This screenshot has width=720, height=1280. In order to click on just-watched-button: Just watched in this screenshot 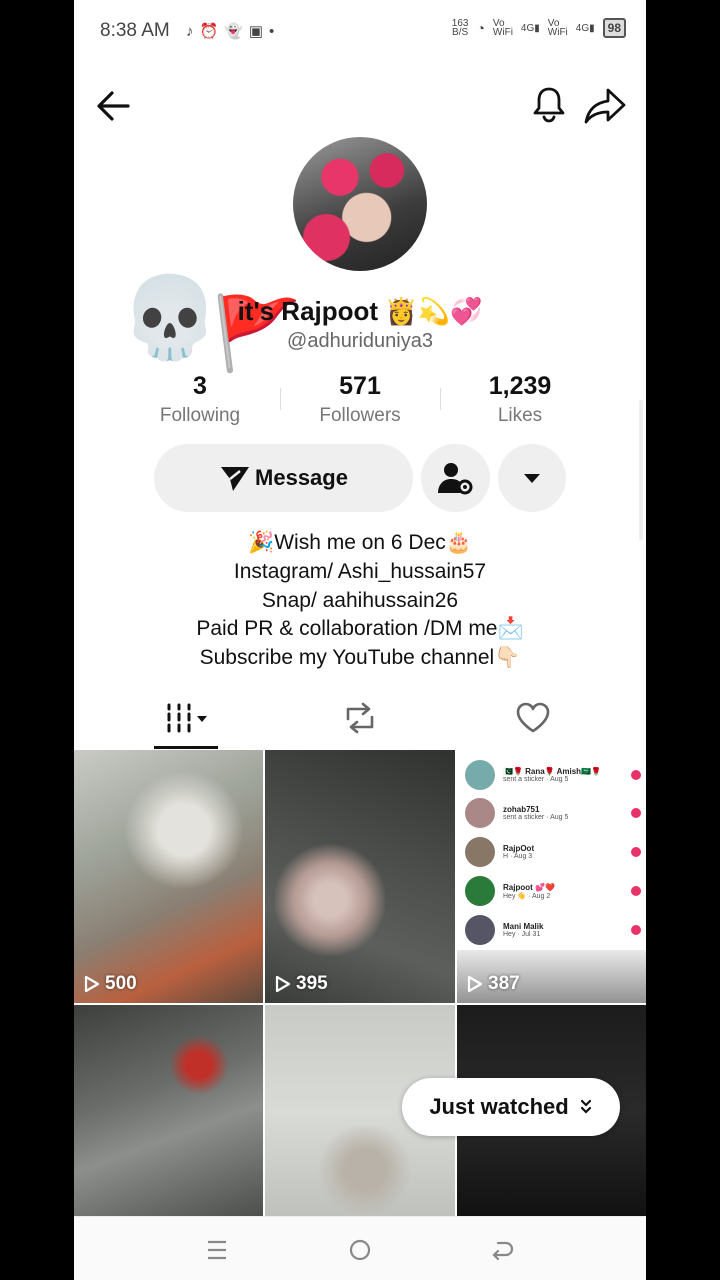, I will do `click(511, 1107)`.